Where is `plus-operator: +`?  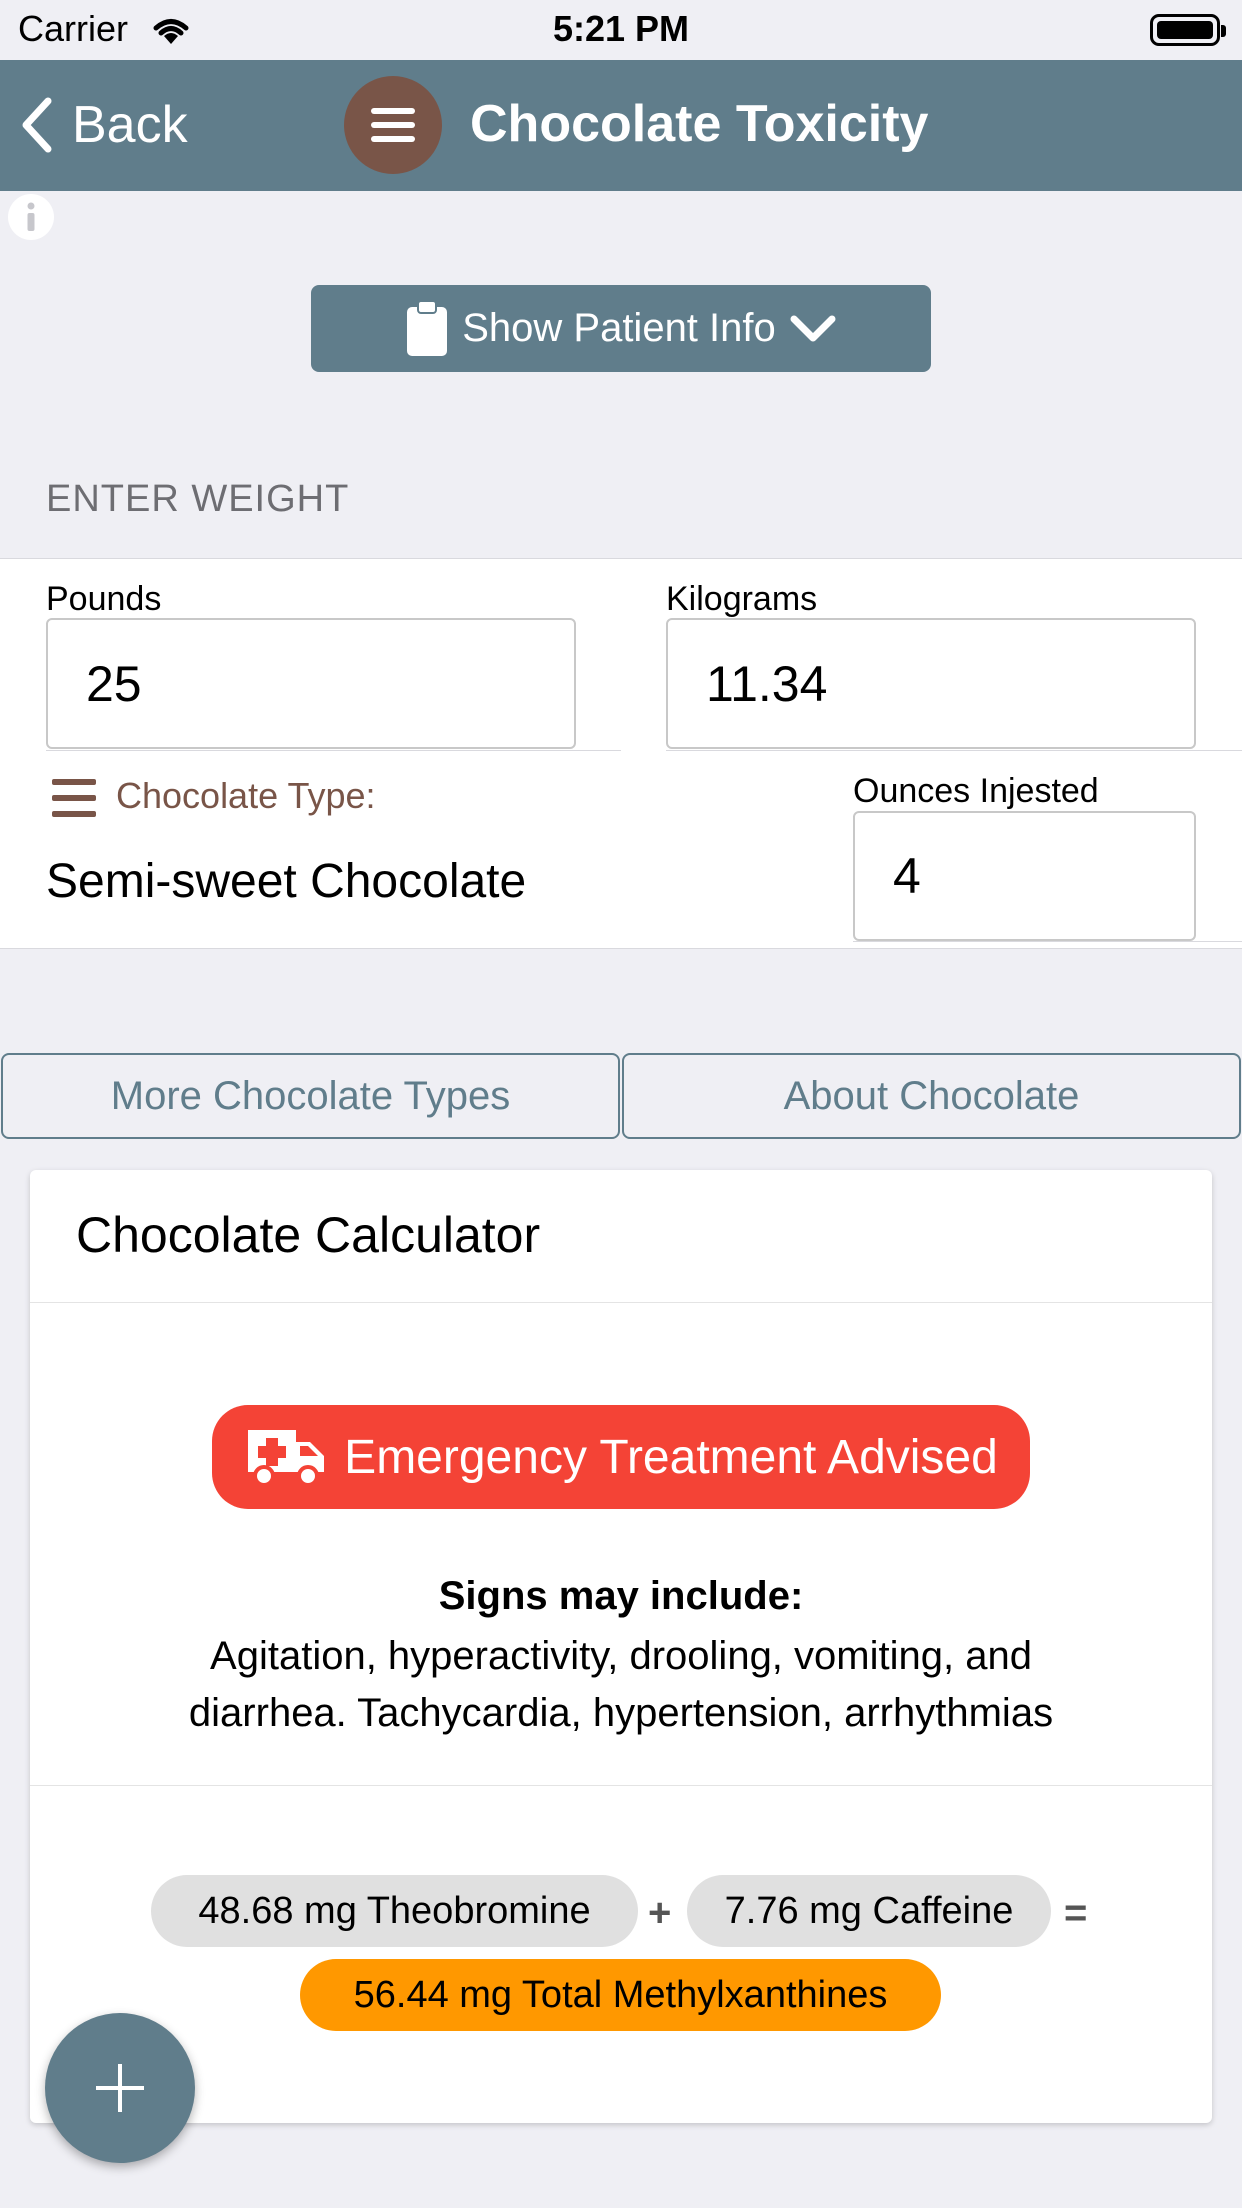
plus-operator: + is located at coordinates (660, 1913).